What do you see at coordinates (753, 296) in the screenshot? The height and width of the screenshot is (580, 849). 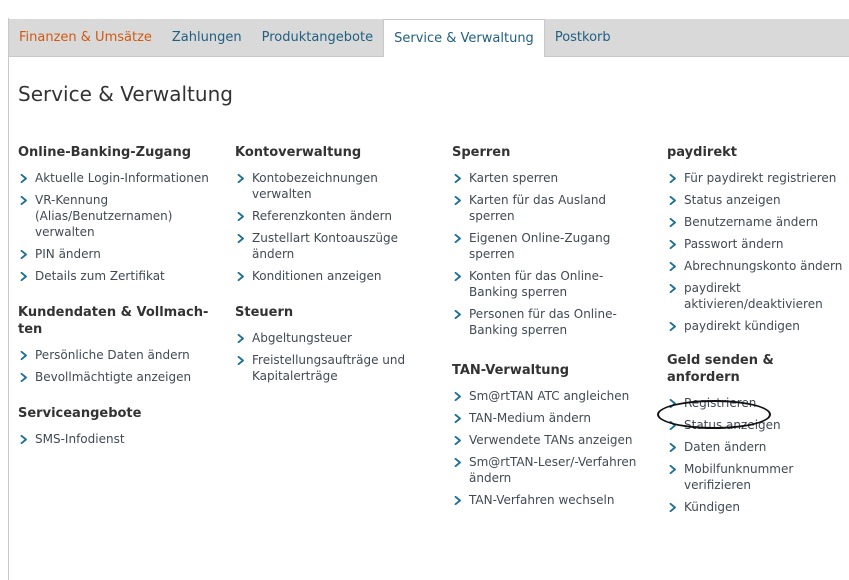 I see `link-label: paydirekt aktivieren/deaktivieren` at bounding box center [753, 296].